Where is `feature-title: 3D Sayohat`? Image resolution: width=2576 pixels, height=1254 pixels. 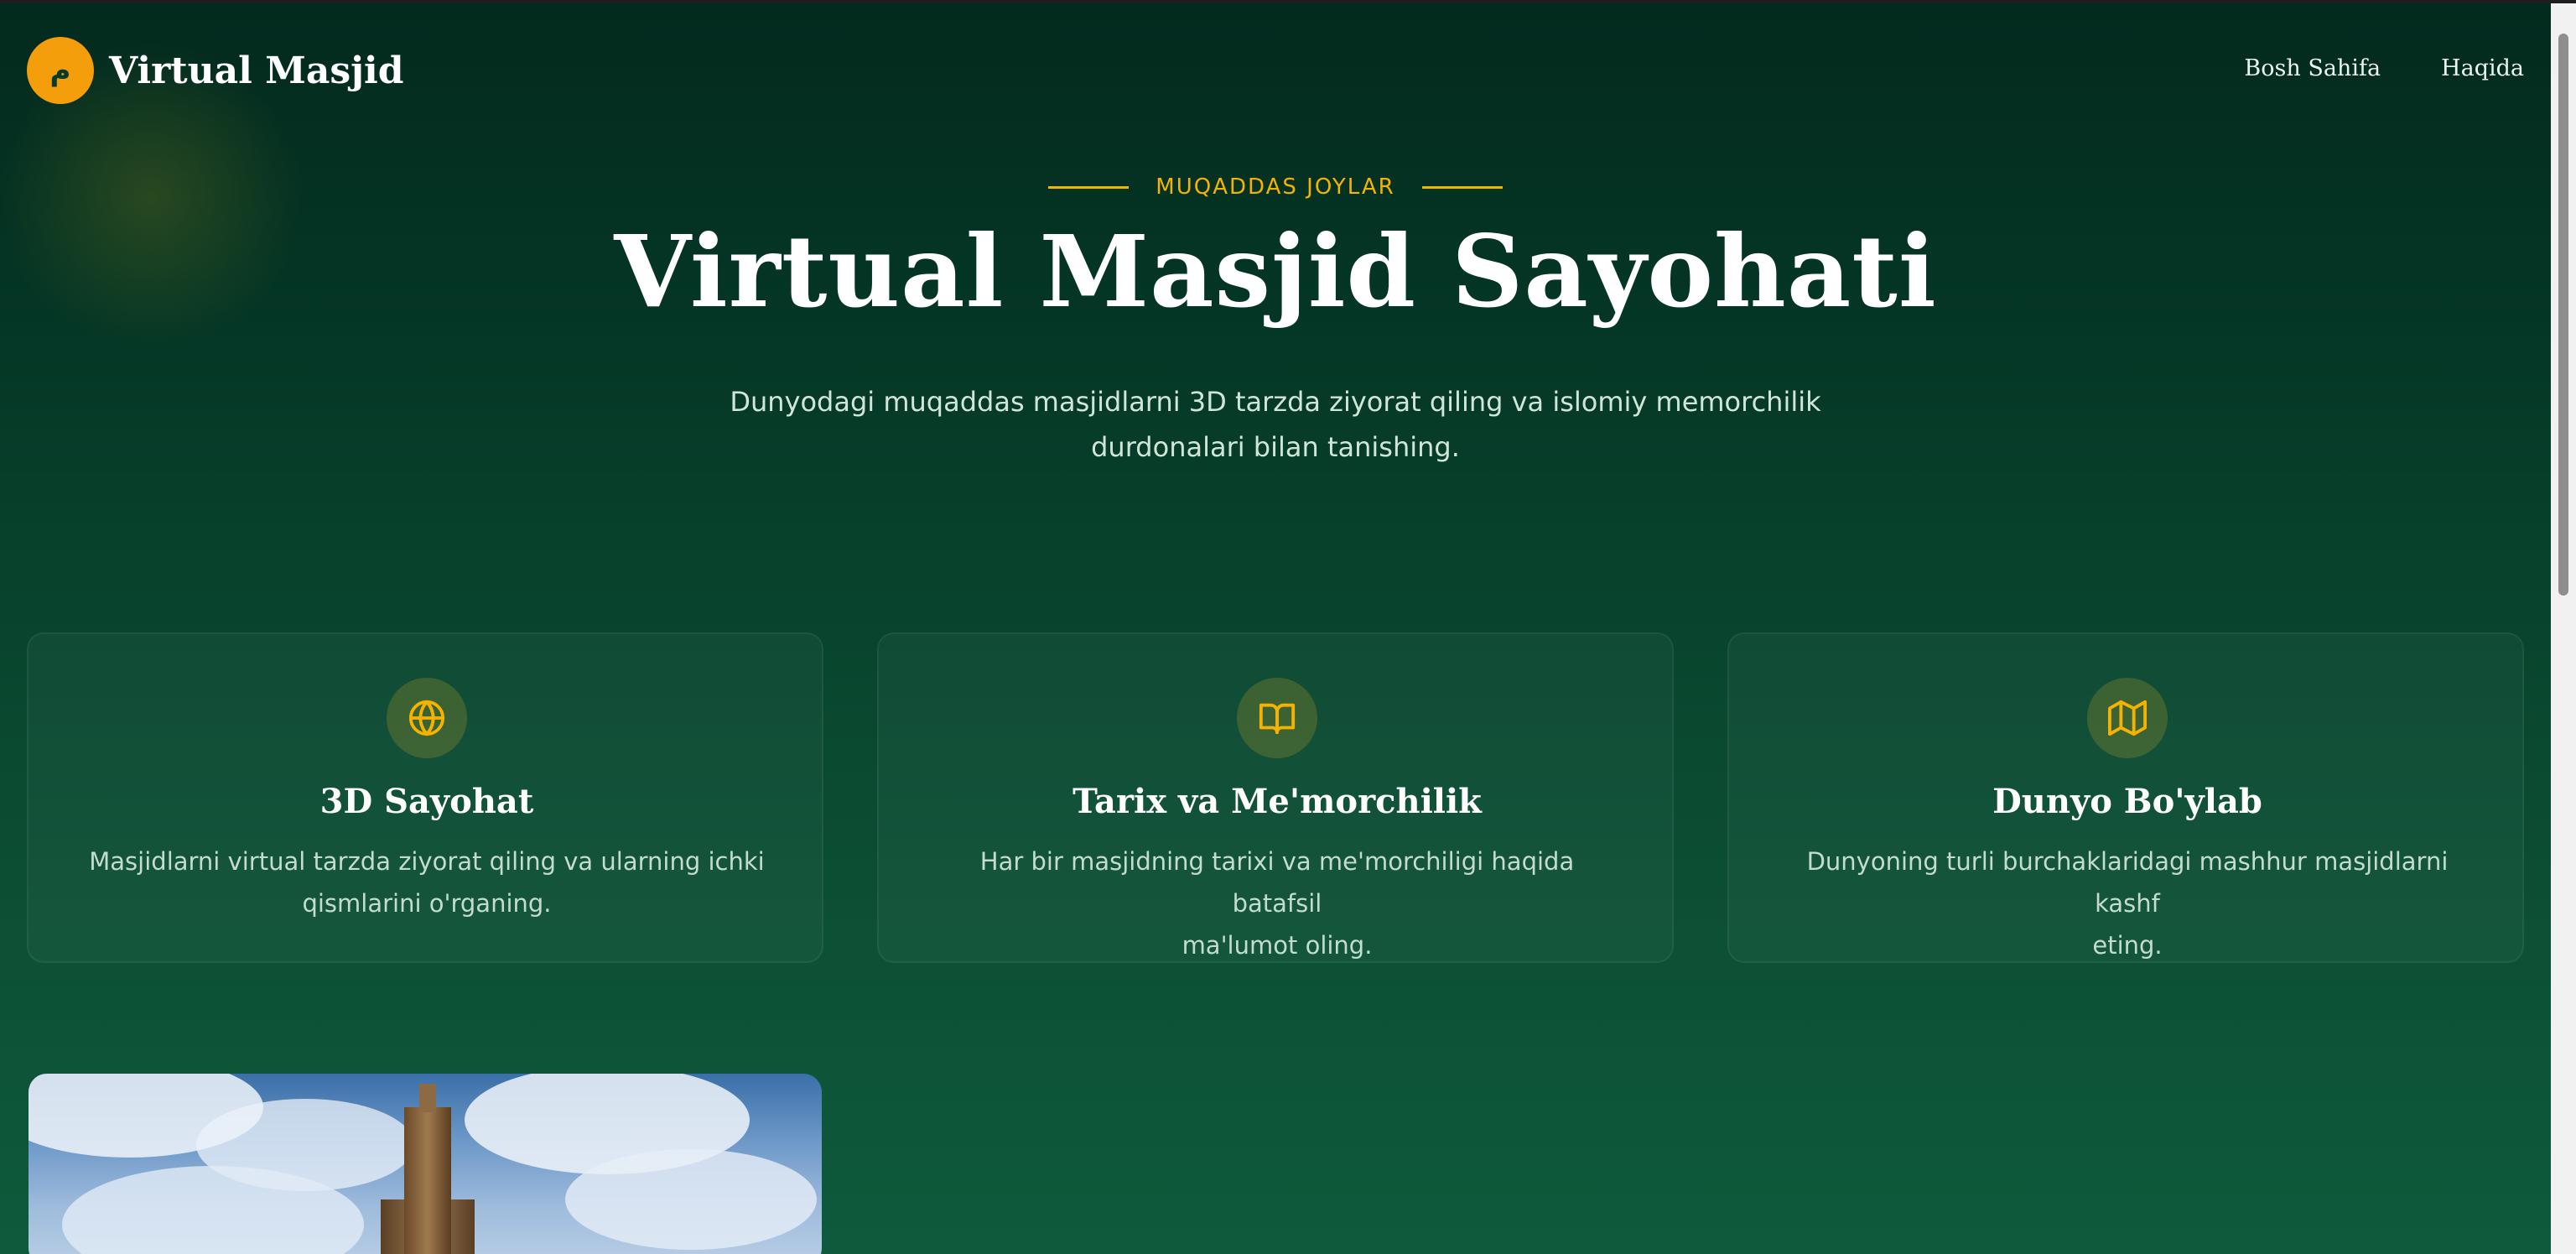
feature-title: 3D Sayohat is located at coordinates (426, 801).